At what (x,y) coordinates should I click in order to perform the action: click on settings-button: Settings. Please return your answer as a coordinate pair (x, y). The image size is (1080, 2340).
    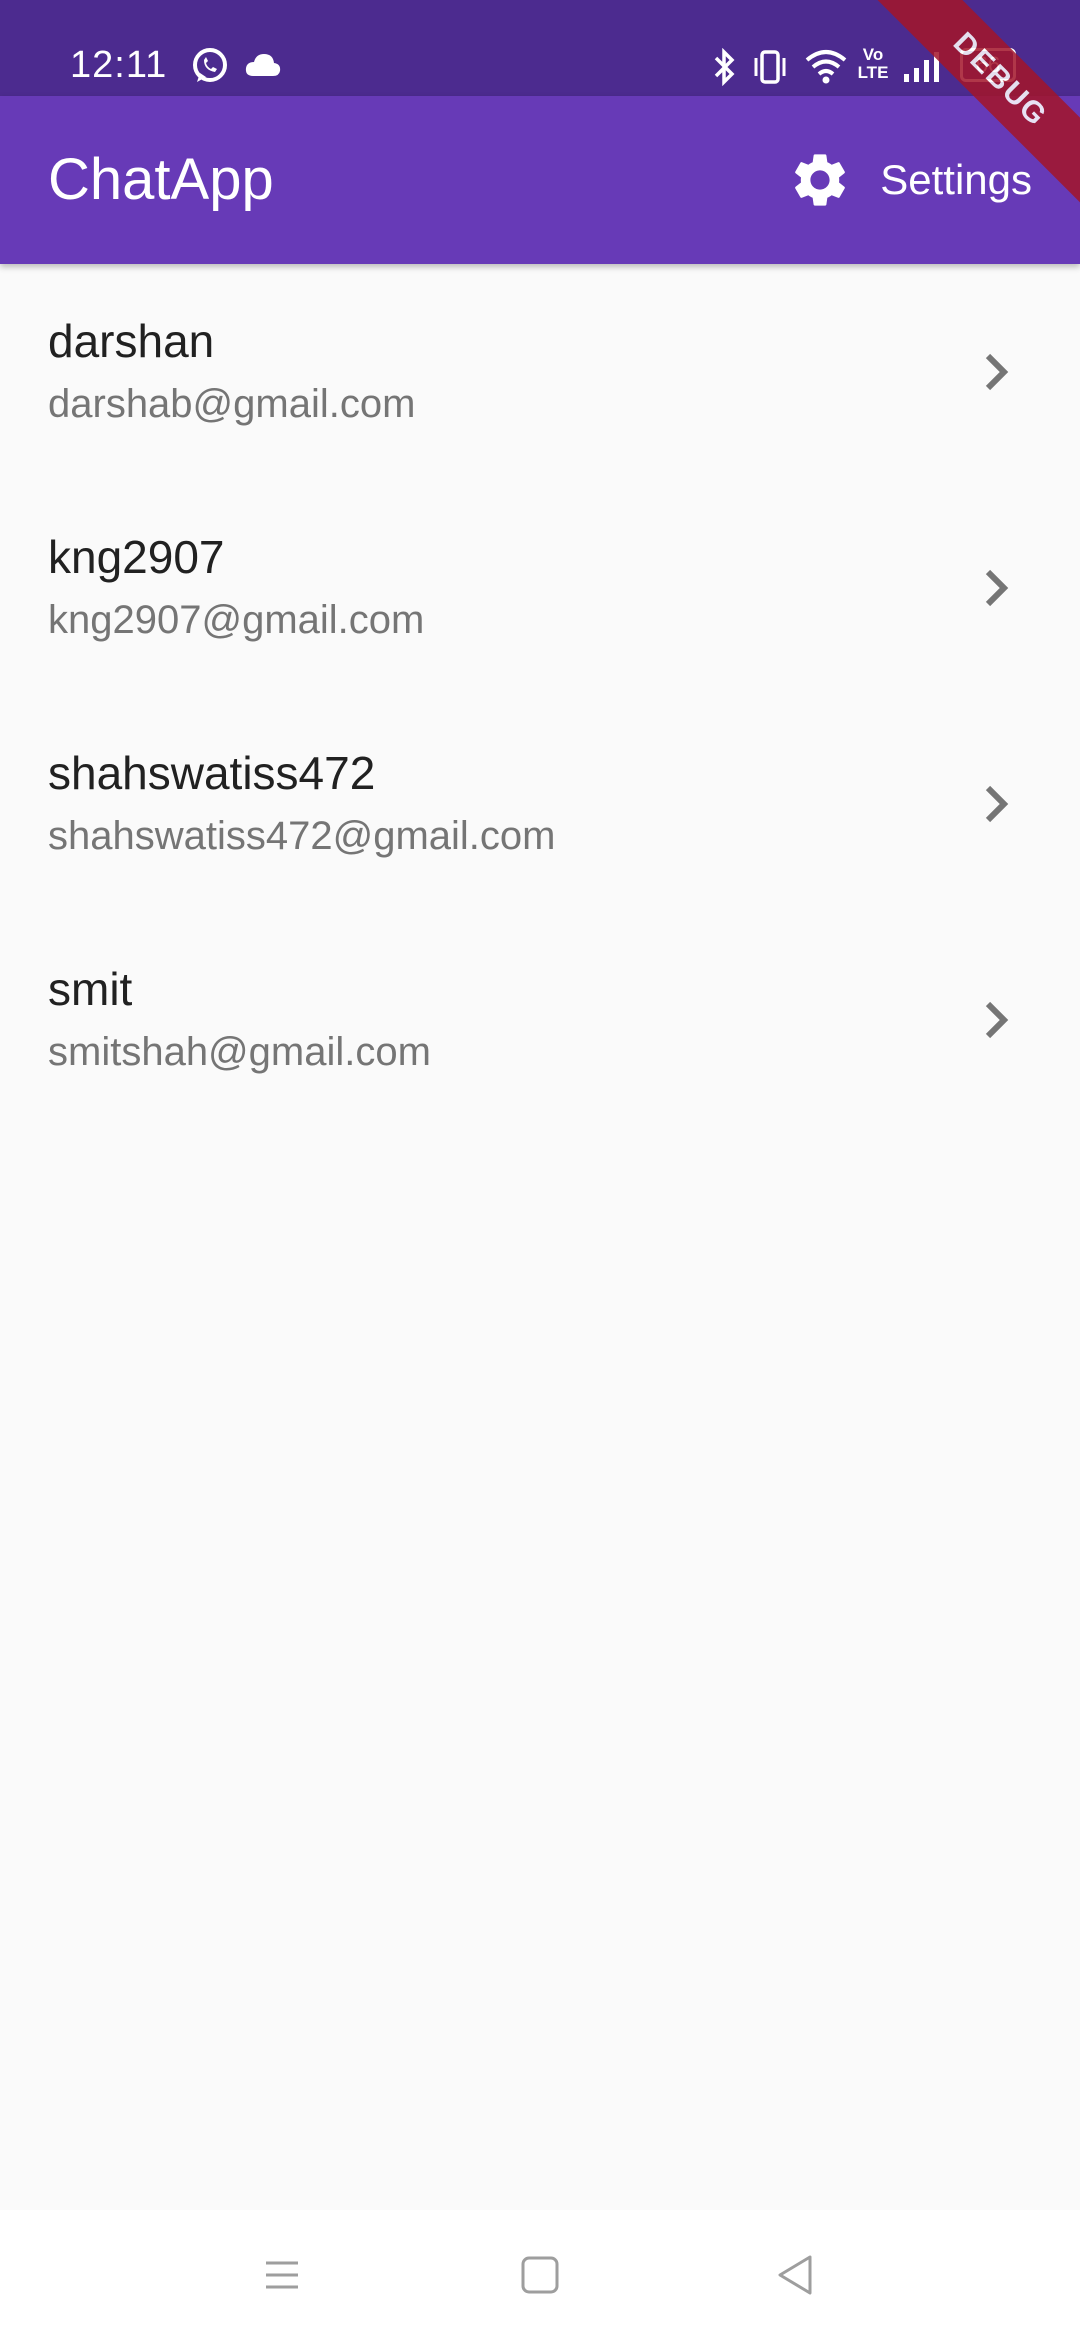
    Looking at the image, I should click on (910, 180).